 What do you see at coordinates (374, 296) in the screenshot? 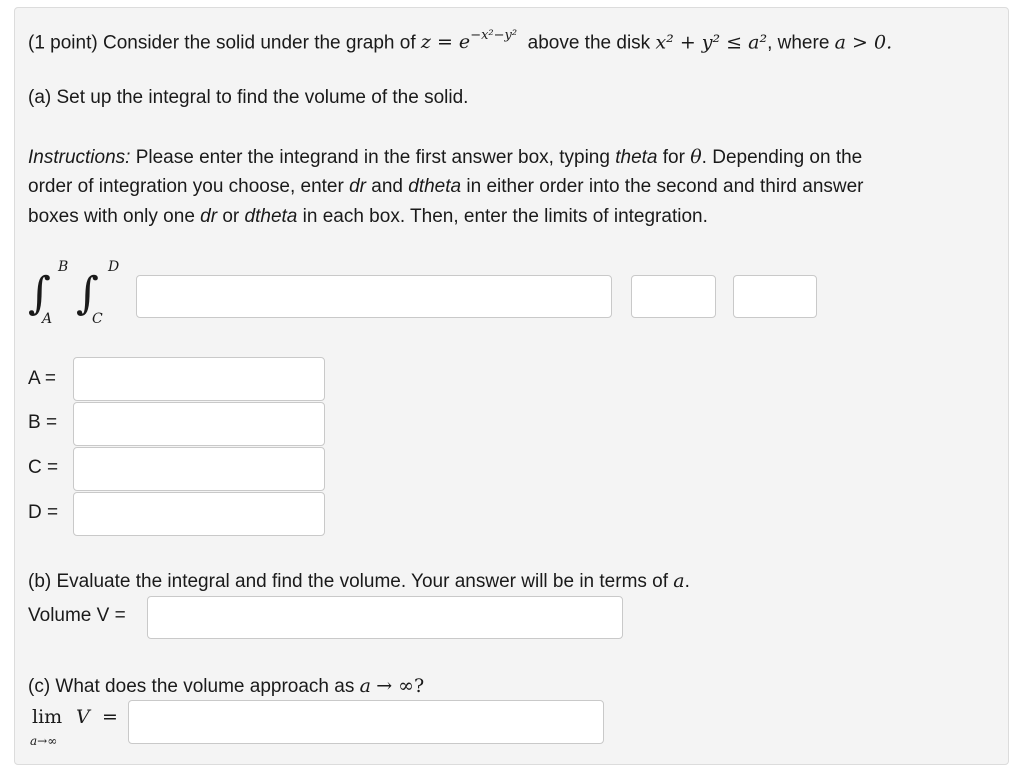
I see `integrand-input` at bounding box center [374, 296].